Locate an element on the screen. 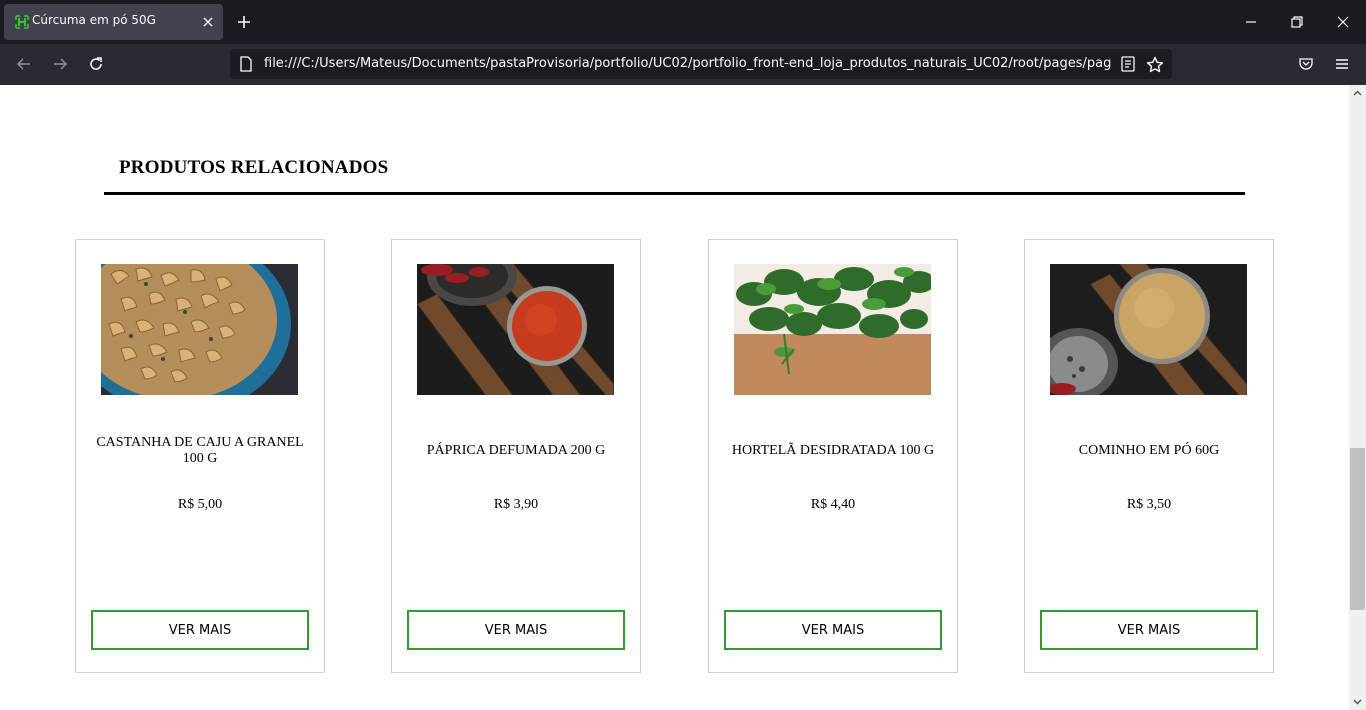 The image size is (1366, 710). product-image-paprika is located at coordinates (515, 329).